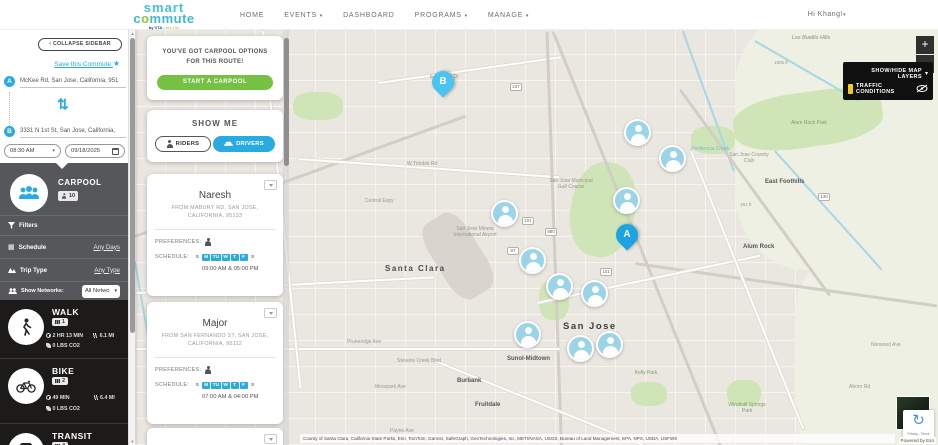 Image resolution: width=938 pixels, height=445 pixels. Describe the element at coordinates (115, 151) in the screenshot. I see `calendar-icon` at that location.